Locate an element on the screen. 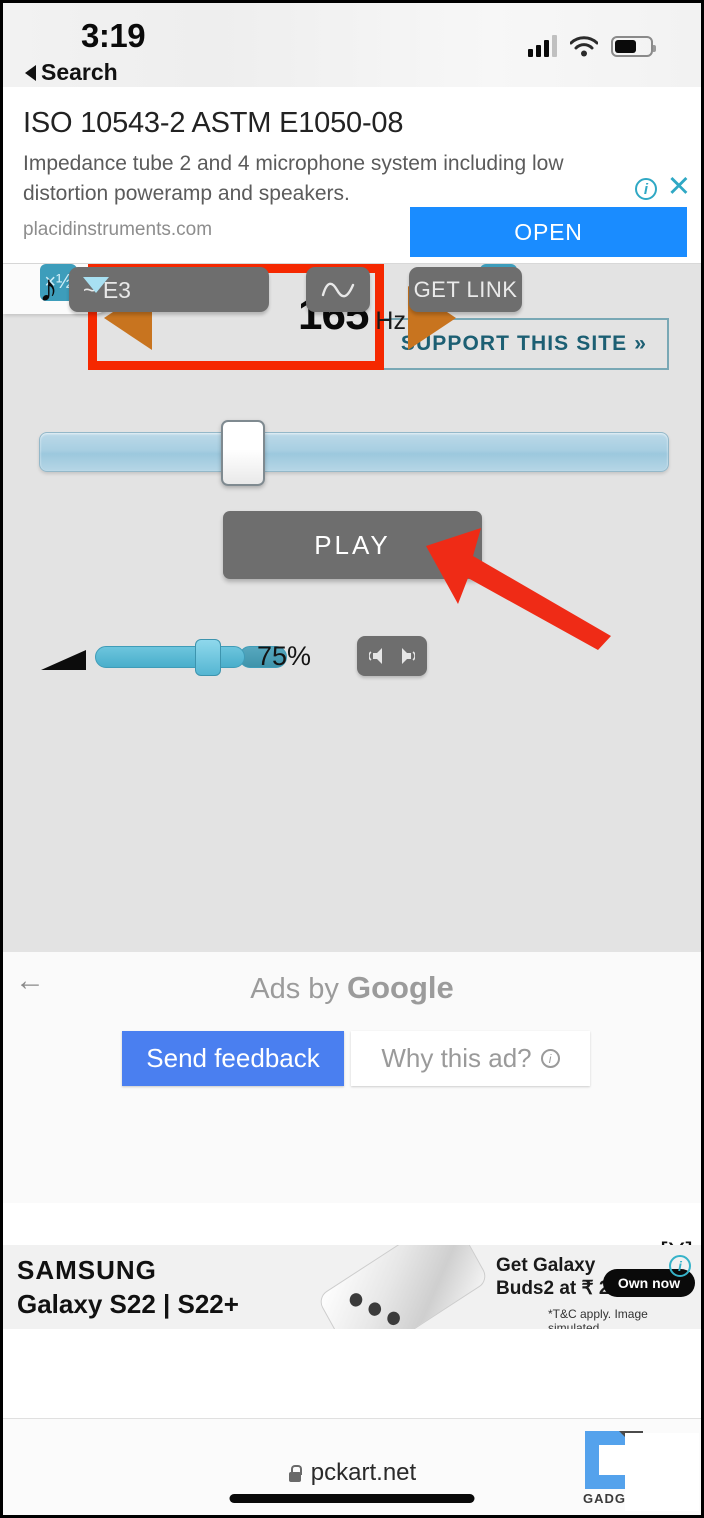 This screenshot has width=704, height=1518. ad-open-button: OPEN is located at coordinates (548, 232).